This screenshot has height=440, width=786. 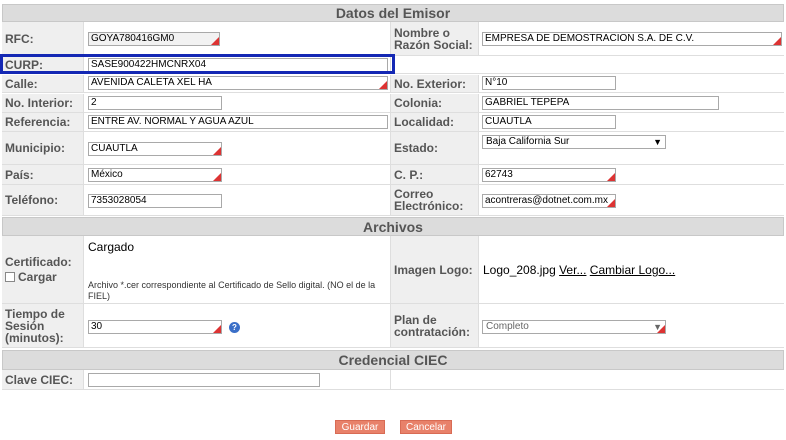 I want to click on tiempo-cell: 30 ?, so click(x=237, y=325).